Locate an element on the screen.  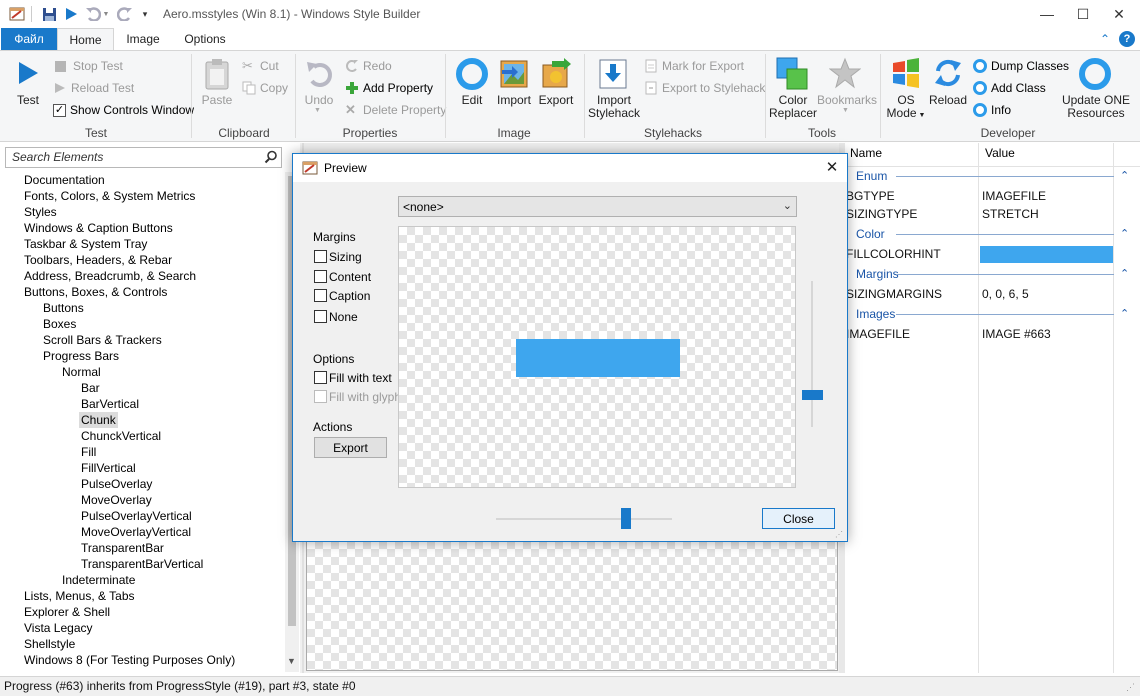
property-section-title: Enum is located at coordinates (871, 176).